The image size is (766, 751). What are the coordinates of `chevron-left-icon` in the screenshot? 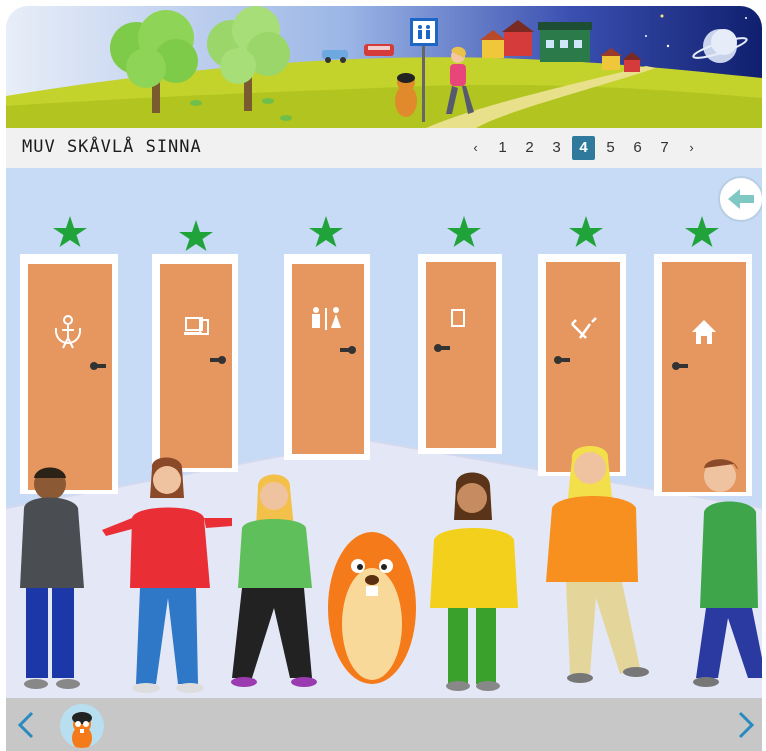 It's located at (25, 725).